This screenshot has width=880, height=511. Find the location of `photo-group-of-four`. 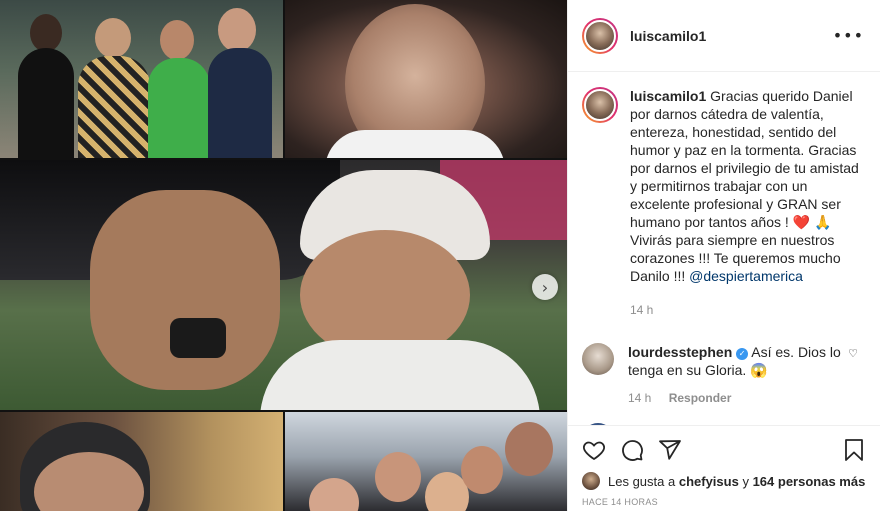

photo-group-of-four is located at coordinates (141, 79).